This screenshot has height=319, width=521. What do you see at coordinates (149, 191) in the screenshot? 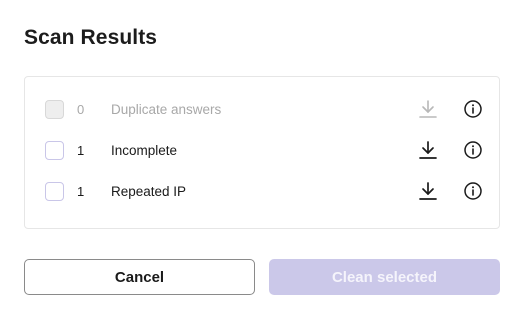
I see `repeated-ip-label: Repeated IP` at bounding box center [149, 191].